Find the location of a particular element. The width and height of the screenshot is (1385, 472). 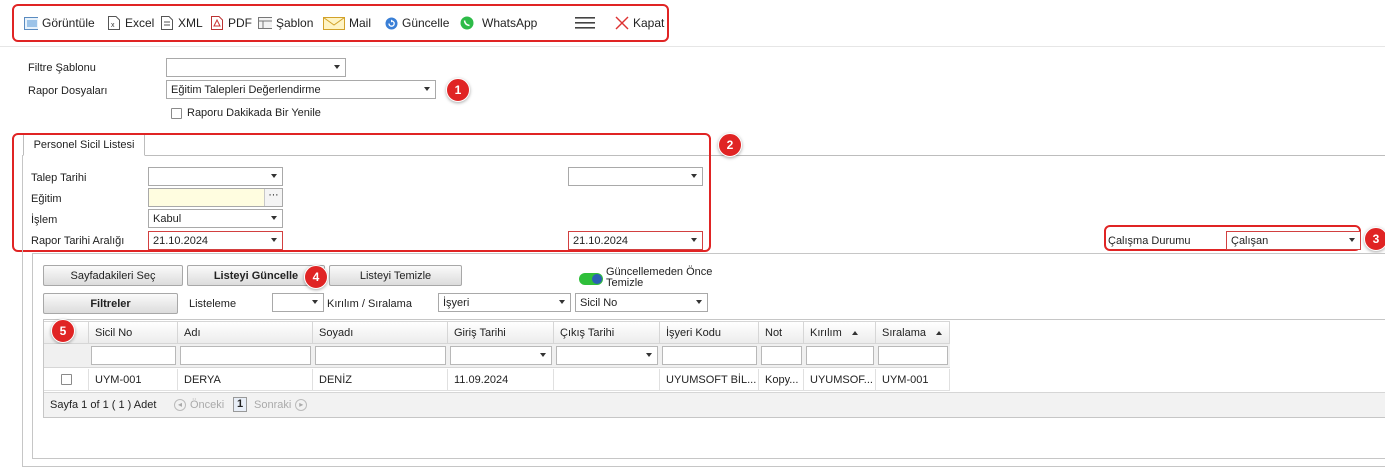

request-date-label: Talep Tarihi is located at coordinates (59, 178).